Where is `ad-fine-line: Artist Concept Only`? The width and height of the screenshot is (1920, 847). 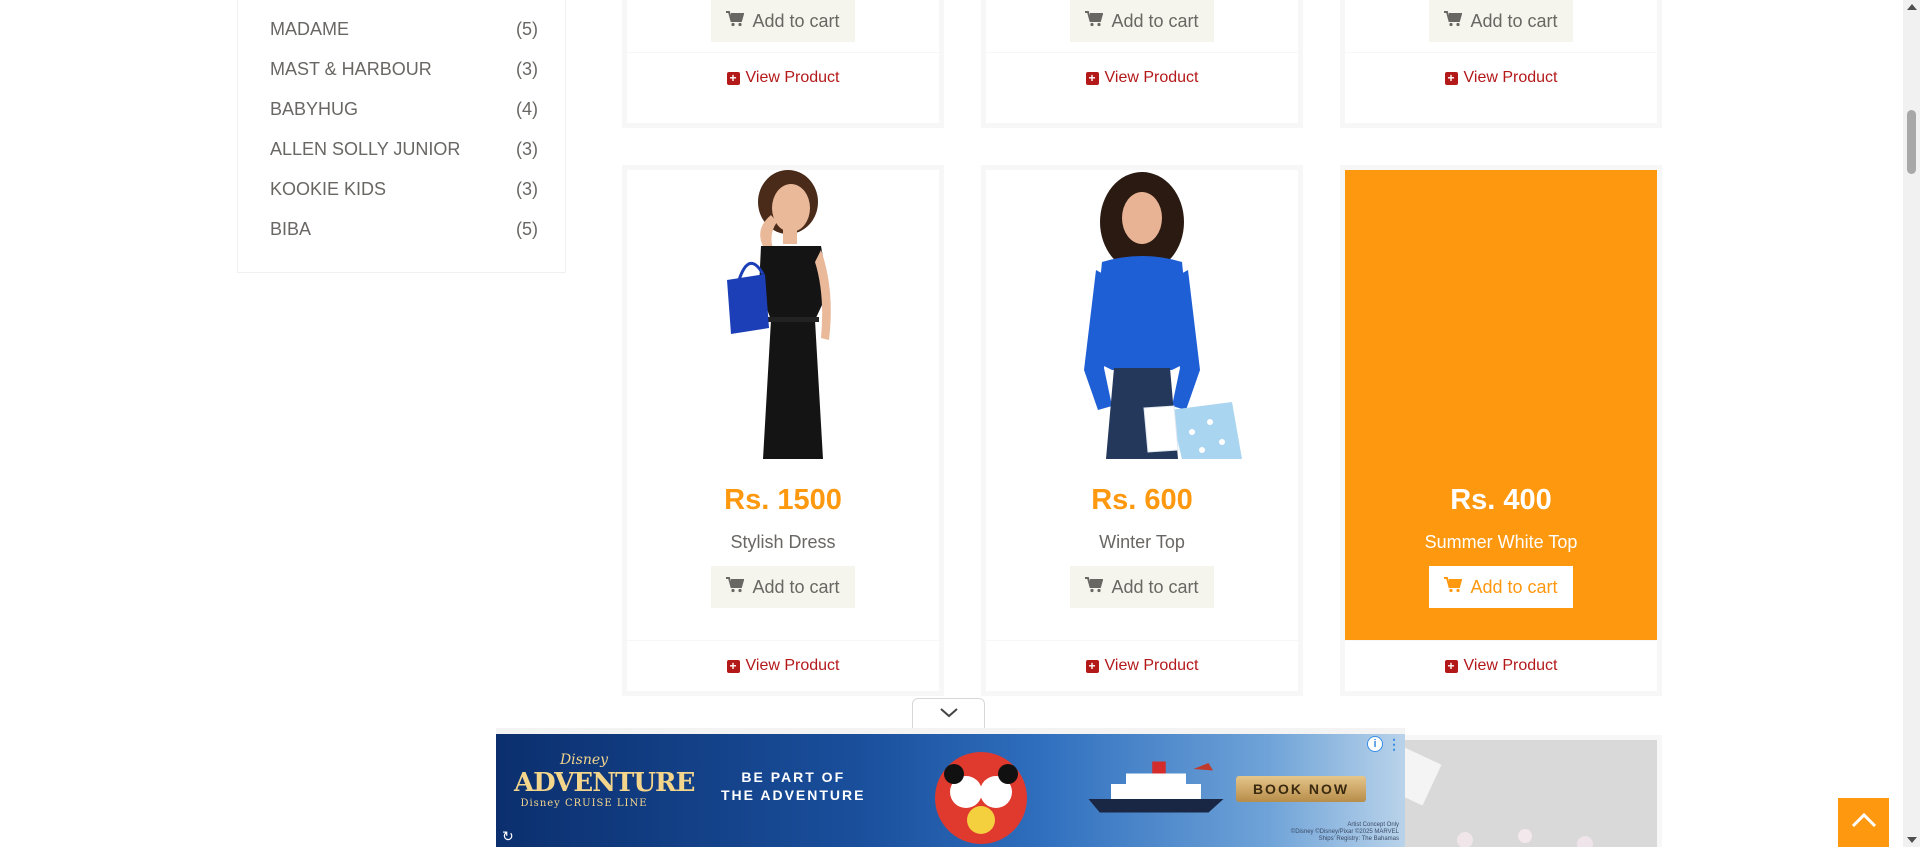
ad-fine-line: Artist Concept Only is located at coordinates (1373, 825).